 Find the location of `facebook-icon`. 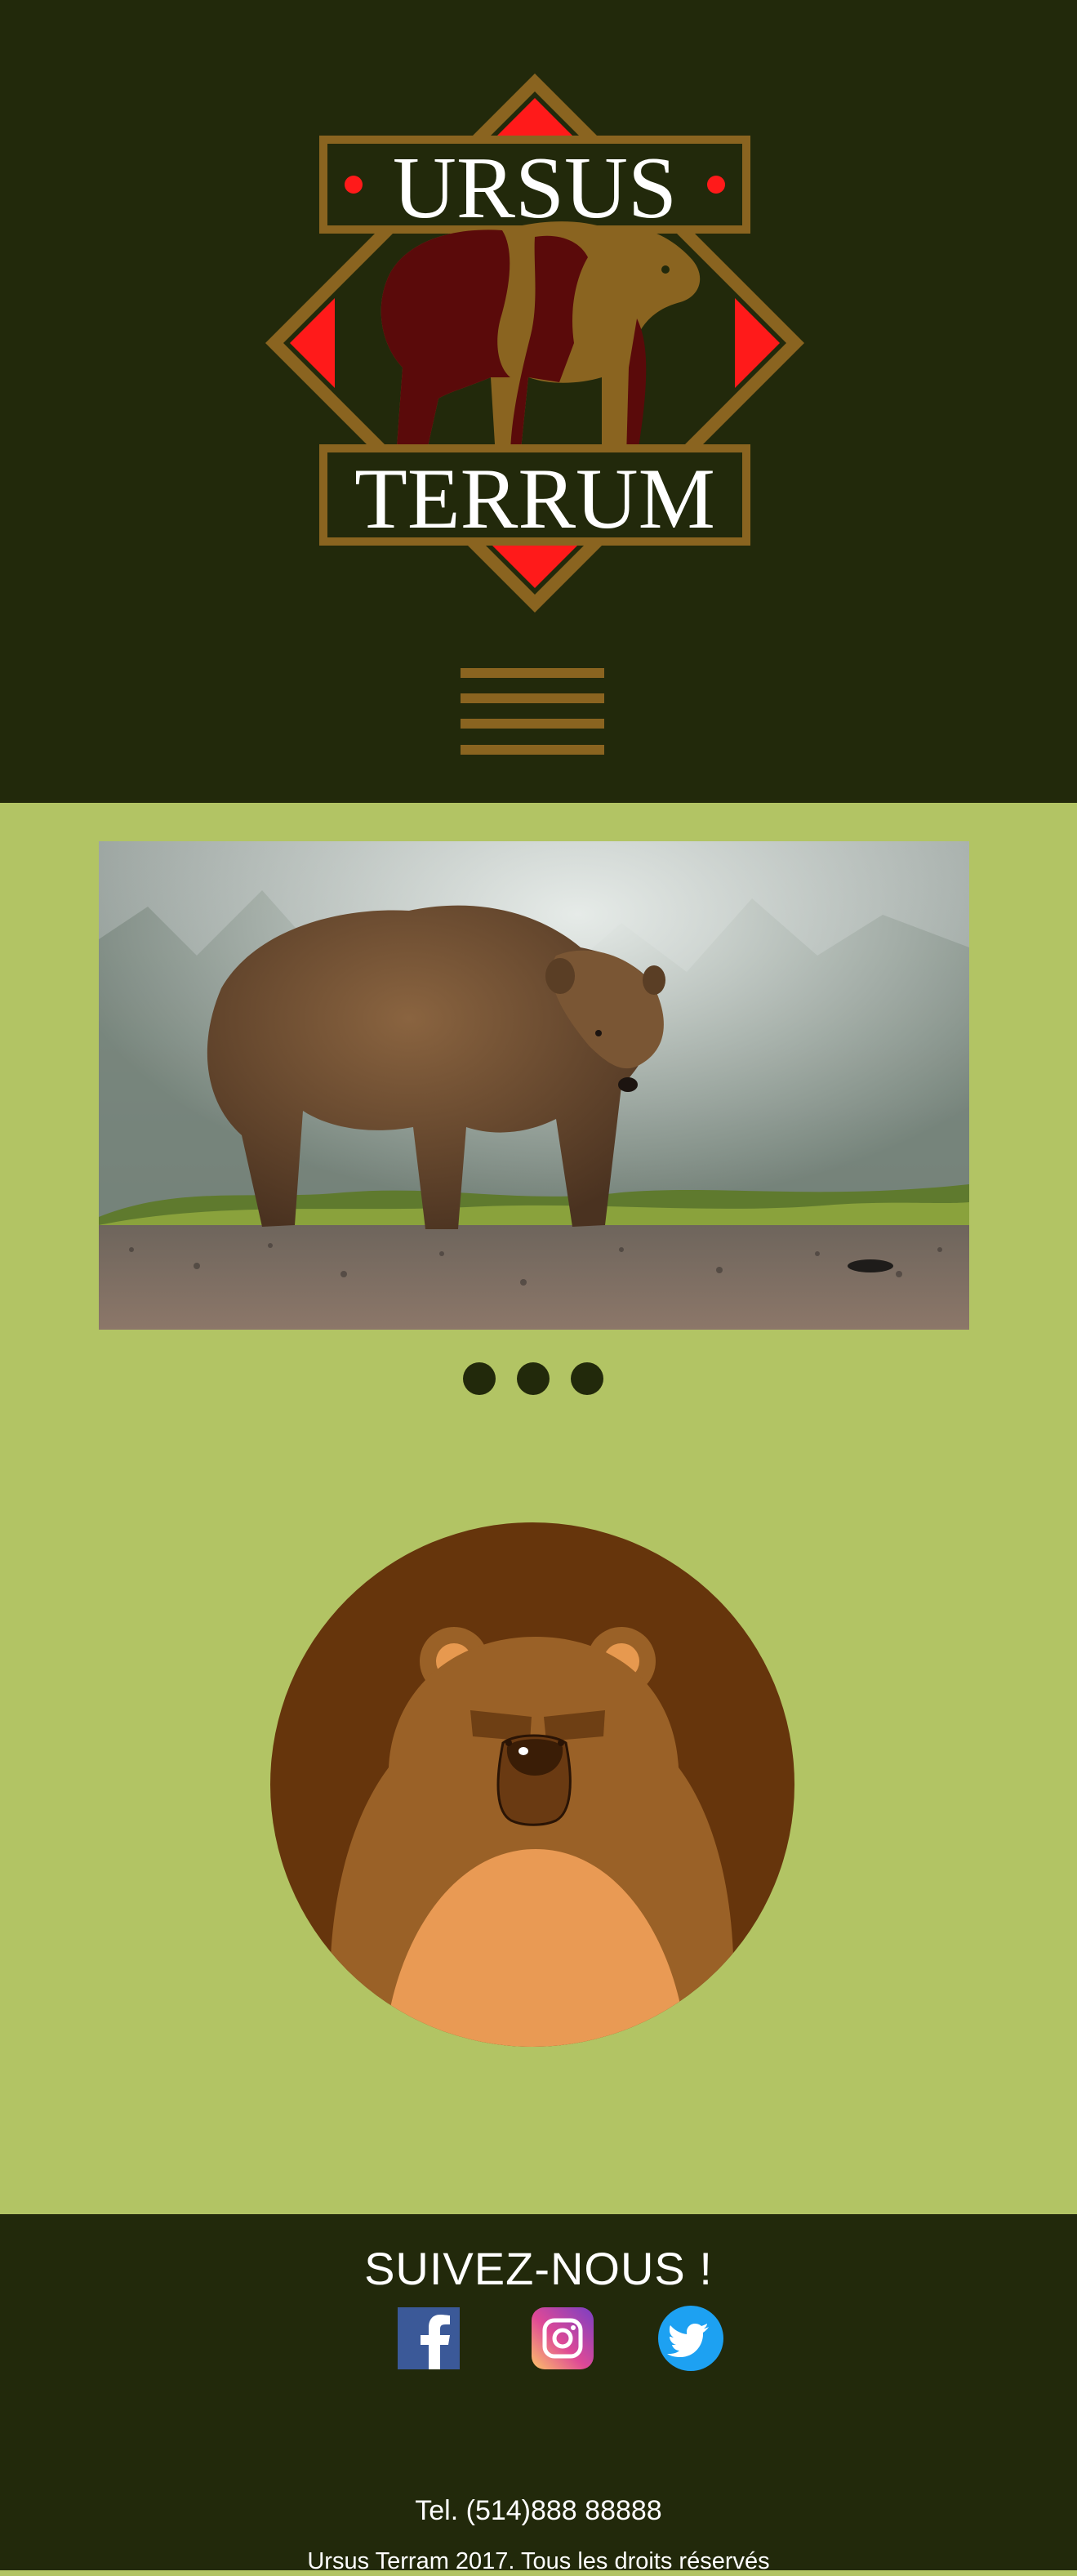

facebook-icon is located at coordinates (429, 2338).